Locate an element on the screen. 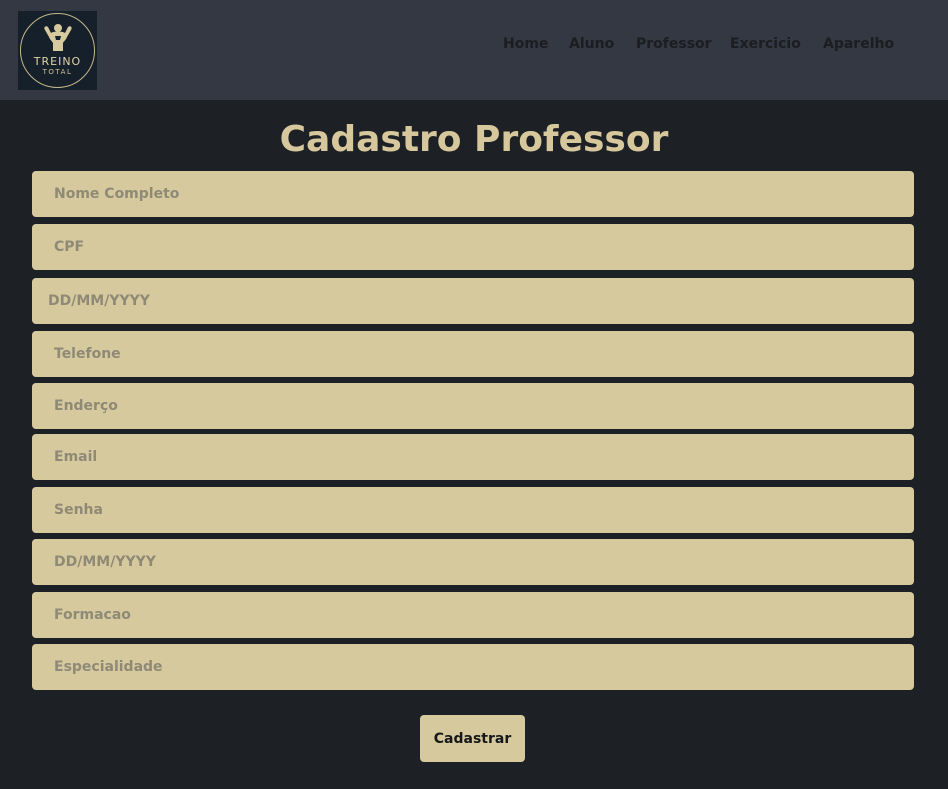 The image size is (948, 789). phone-input is located at coordinates (473, 354).